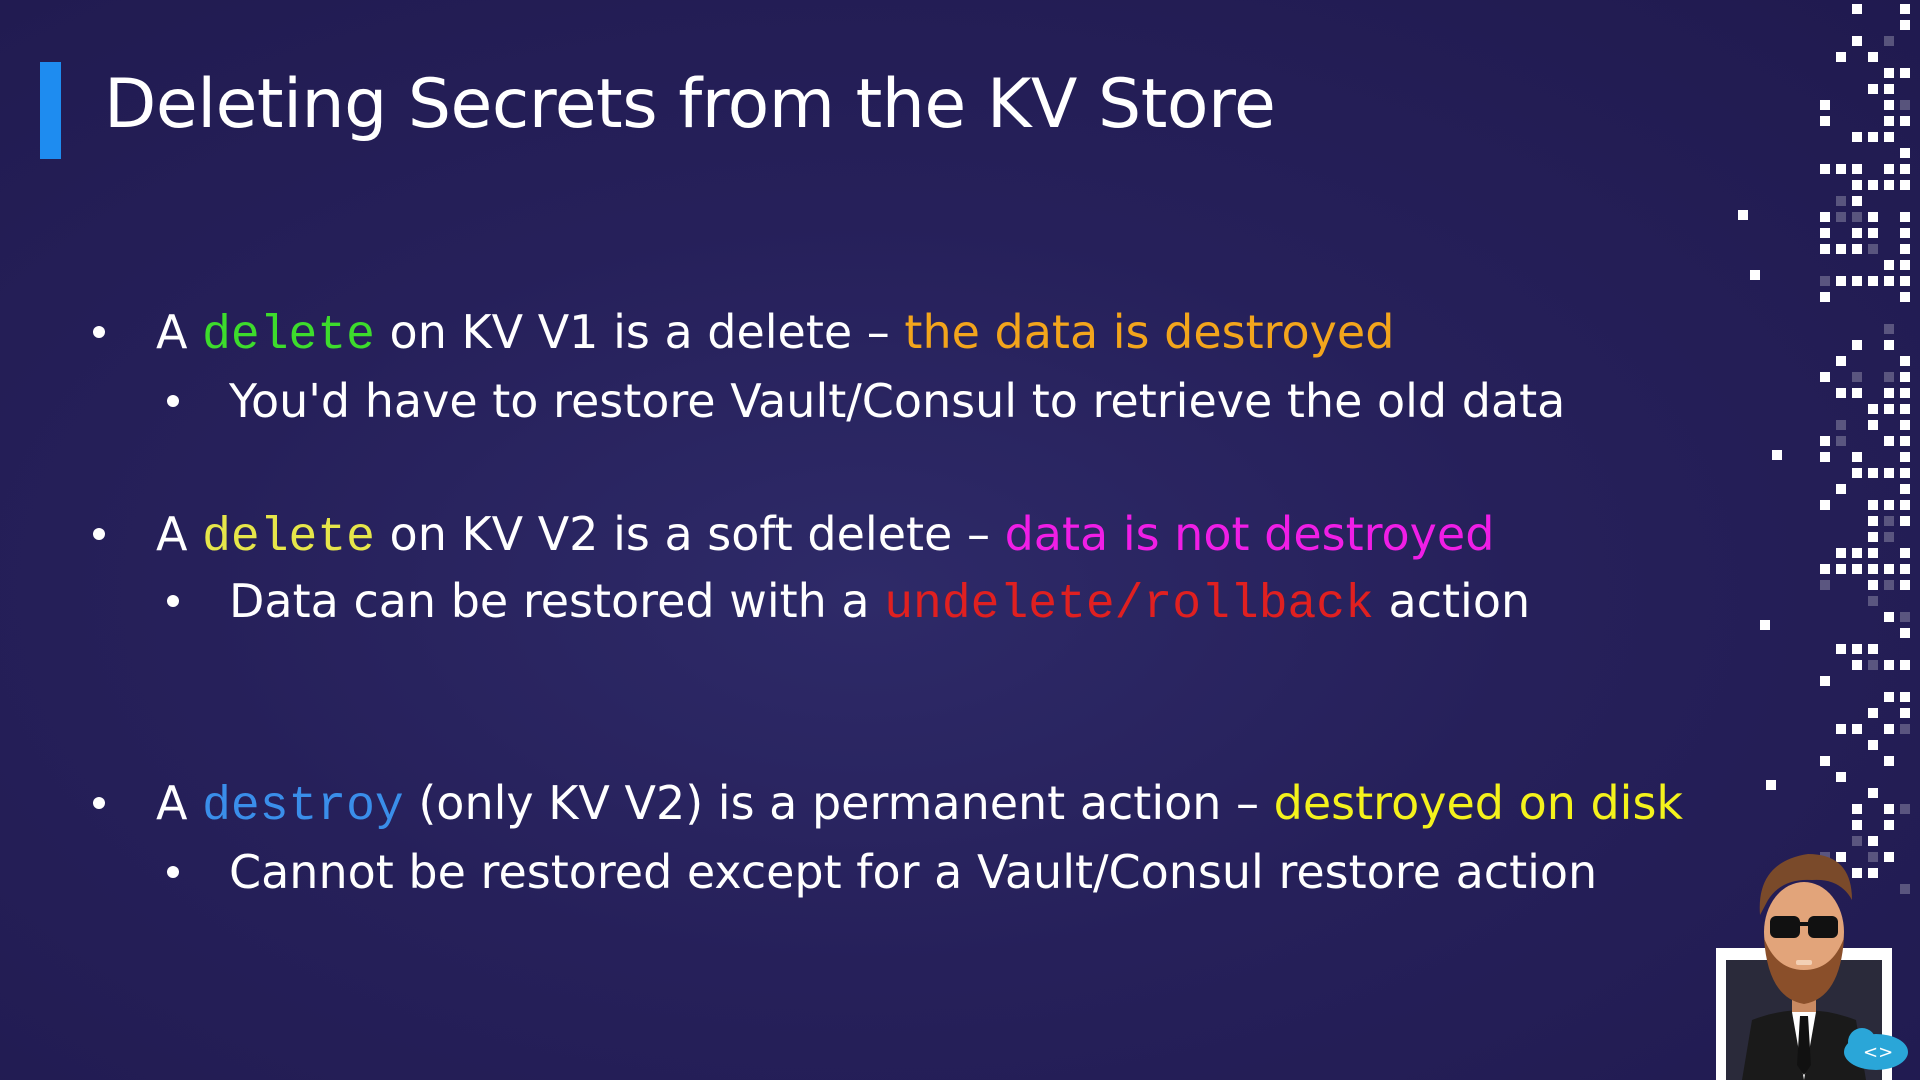  I want to click on bullet-2-text: on KV V2 is a soft delete –, so click(689, 534).